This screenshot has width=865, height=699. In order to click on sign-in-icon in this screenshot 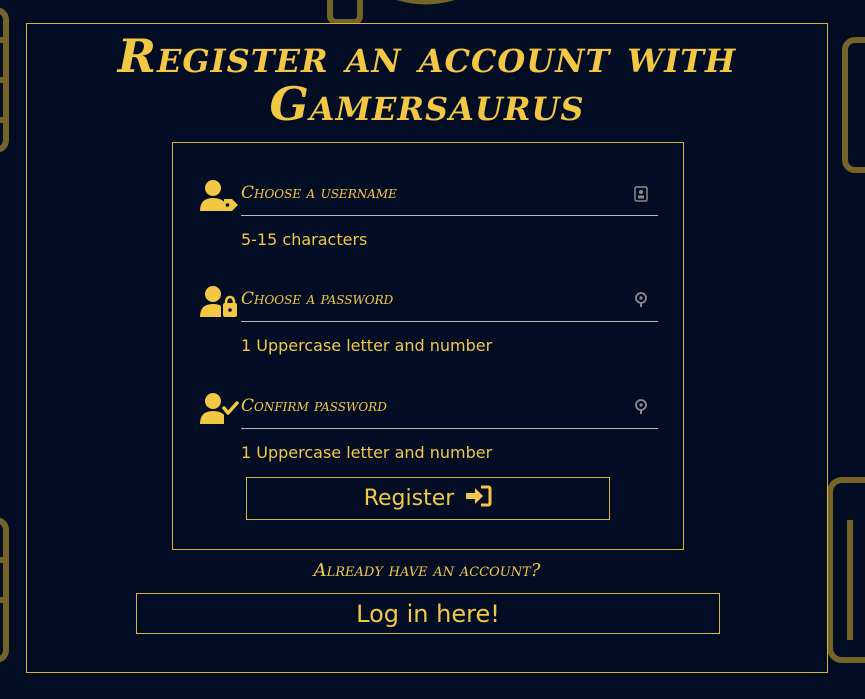, I will do `click(478, 499)`.